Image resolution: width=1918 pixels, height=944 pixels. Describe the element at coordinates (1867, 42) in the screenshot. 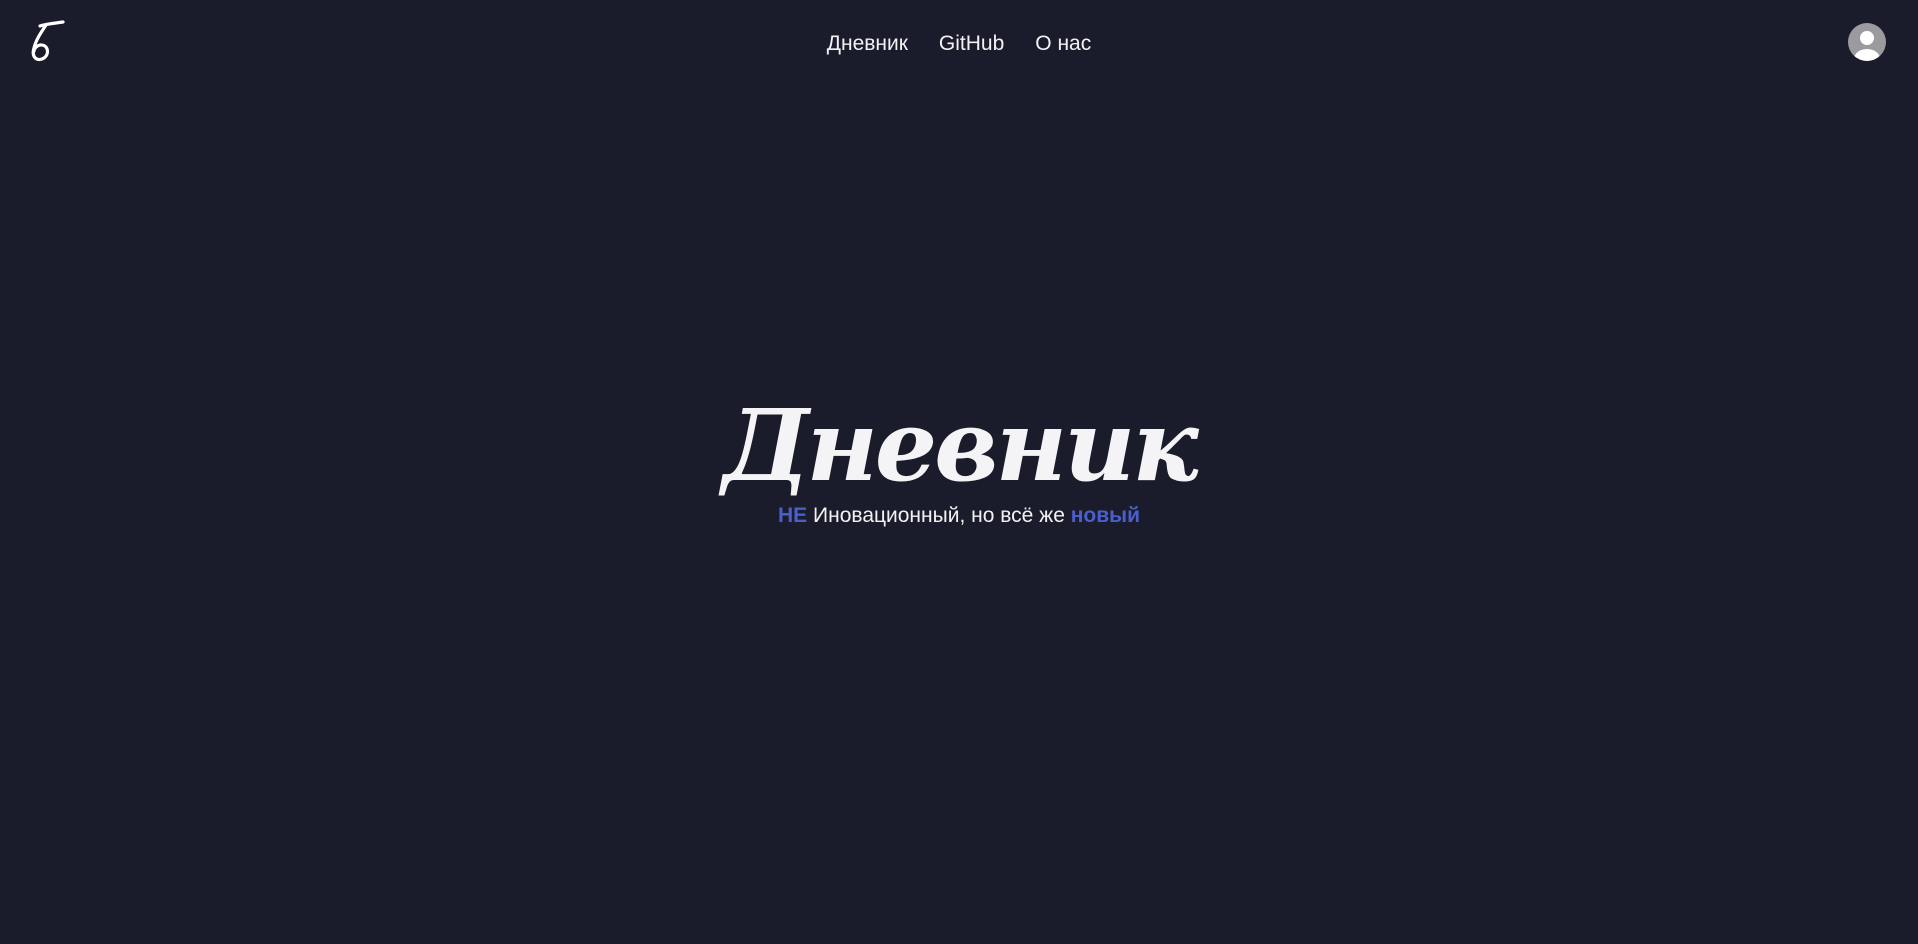

I see `user-avatar-icon` at that location.